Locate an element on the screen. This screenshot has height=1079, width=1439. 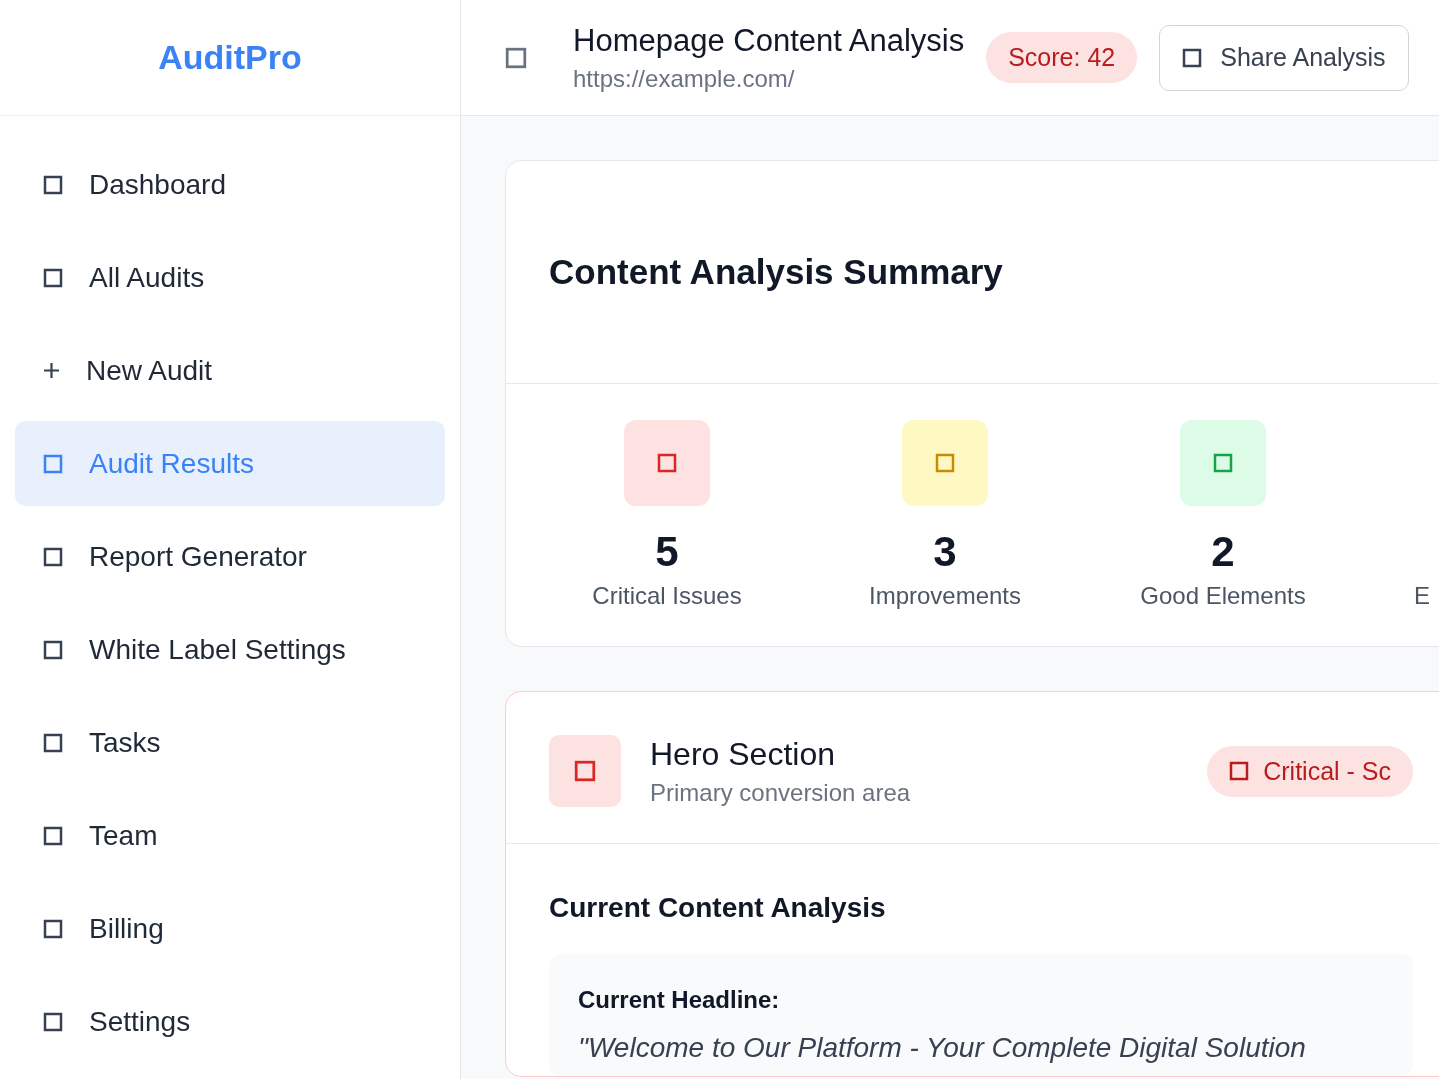
app-logo: AuditPro is located at coordinates (230, 57).